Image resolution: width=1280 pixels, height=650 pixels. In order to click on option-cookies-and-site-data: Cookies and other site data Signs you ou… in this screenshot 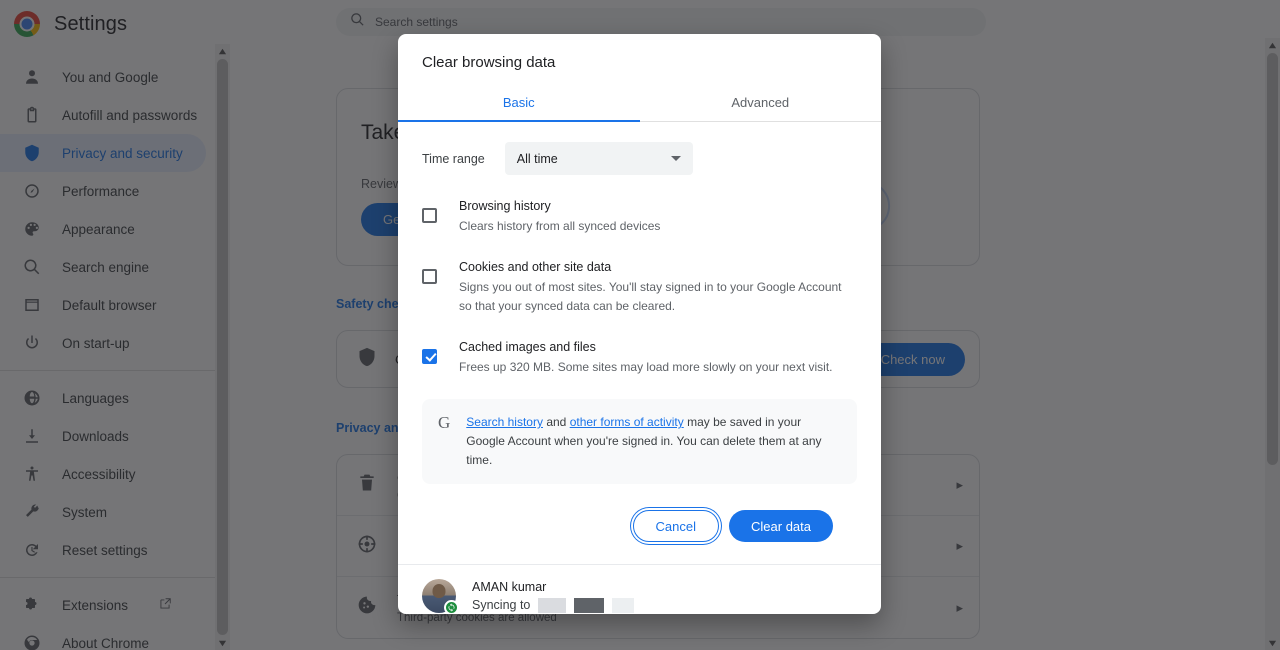, I will do `click(639, 287)`.